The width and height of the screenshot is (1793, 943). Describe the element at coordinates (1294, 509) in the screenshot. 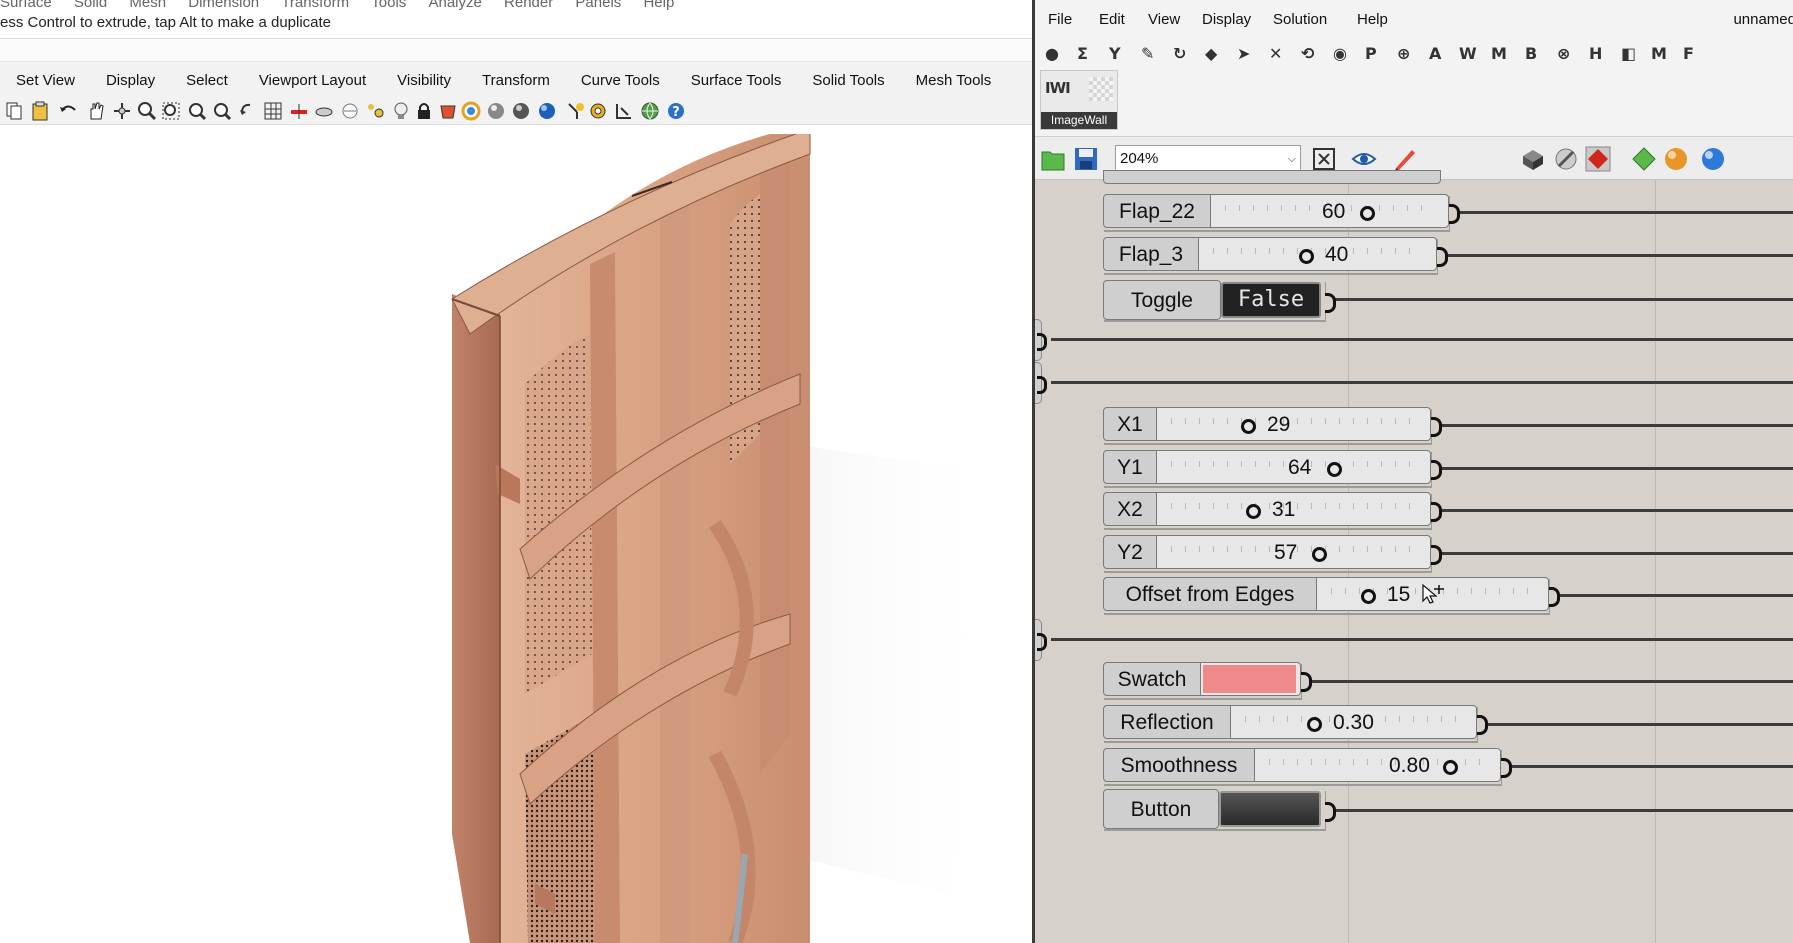

I see `slider-track: 31` at that location.